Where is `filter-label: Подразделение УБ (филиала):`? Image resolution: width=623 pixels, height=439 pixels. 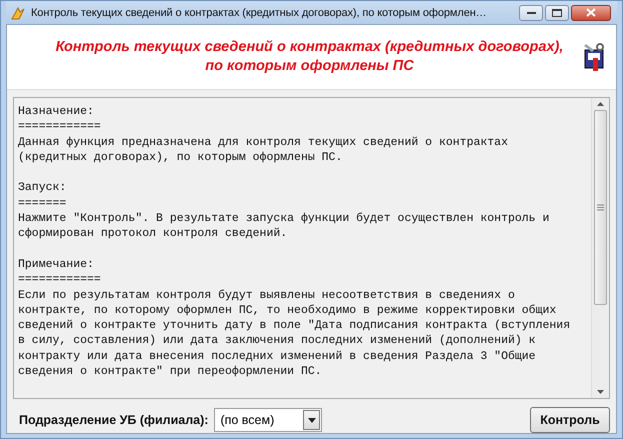
filter-label: Подразделение УБ (филиала): is located at coordinates (113, 420).